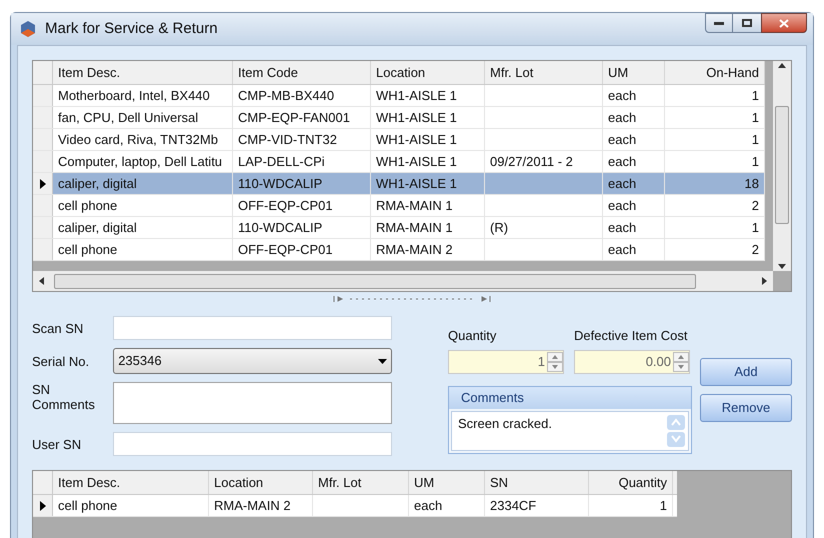 The width and height of the screenshot is (824, 538). What do you see at coordinates (414, 249) in the screenshot?
I see `table-cell-text: RMA-MAIN 2` at bounding box center [414, 249].